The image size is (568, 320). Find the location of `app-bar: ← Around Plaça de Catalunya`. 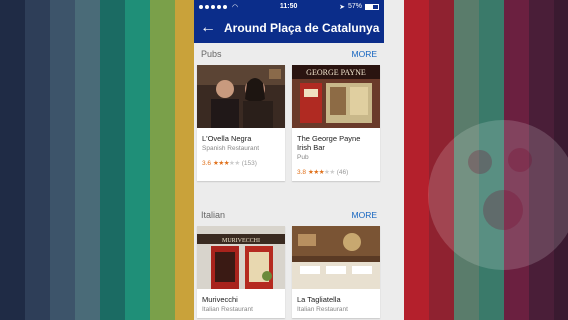

app-bar: ← Around Plaça de Catalunya is located at coordinates (289, 28).